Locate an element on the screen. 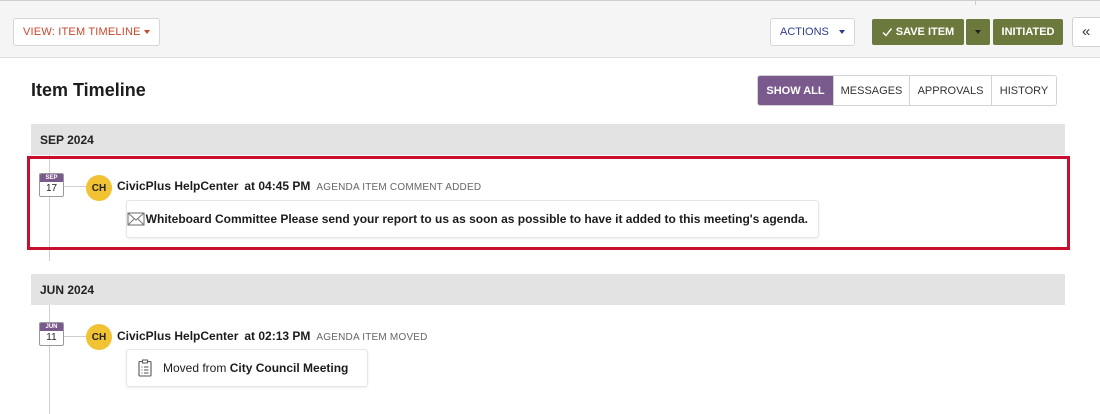 The height and width of the screenshot is (414, 1100). month-header: SEP 2024 is located at coordinates (548, 139).